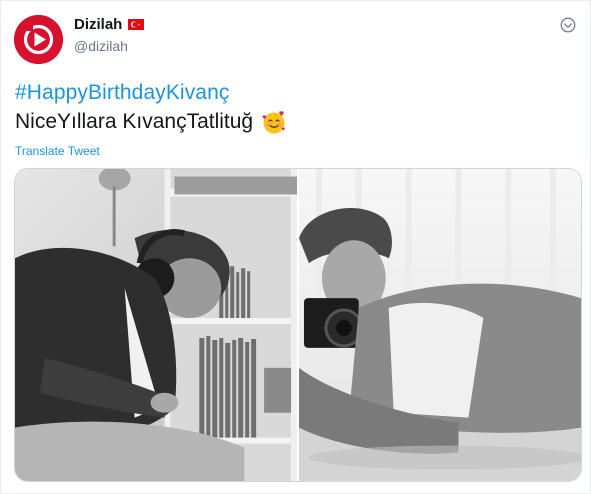 The height and width of the screenshot is (494, 591). Describe the element at coordinates (57, 151) in the screenshot. I see `translate-tweet-link: Translate Tweet` at that location.